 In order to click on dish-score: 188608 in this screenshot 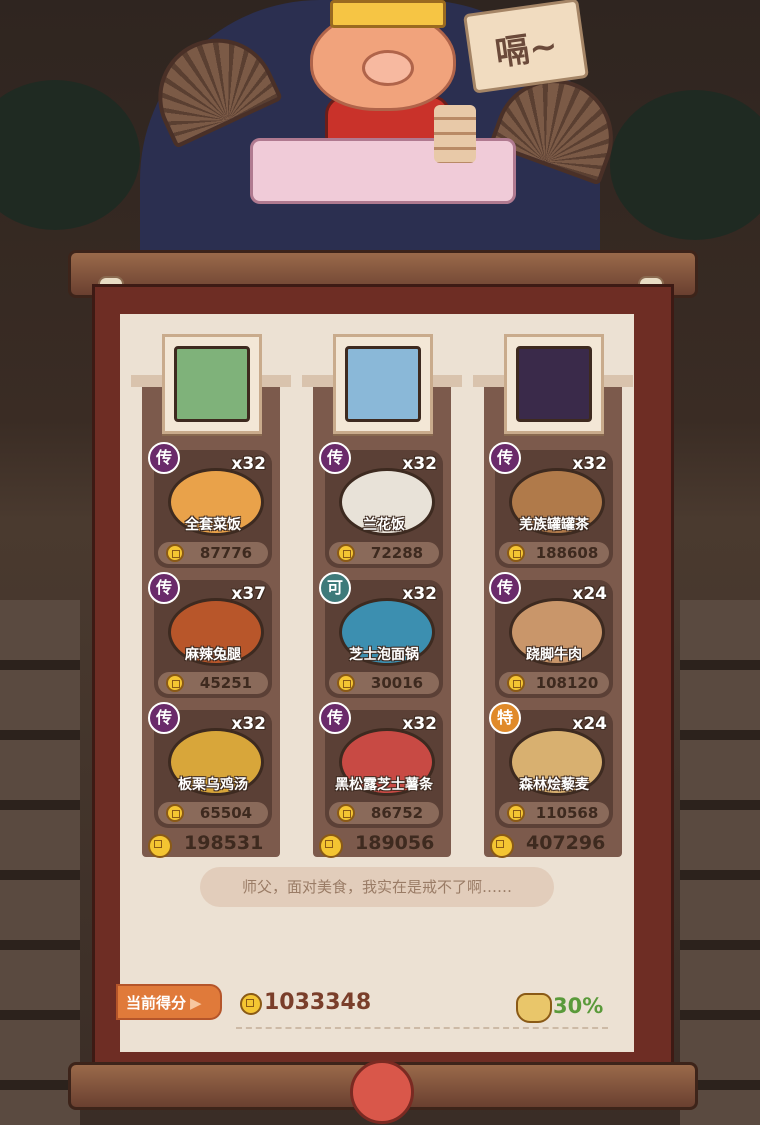, I will do `click(567, 553)`.